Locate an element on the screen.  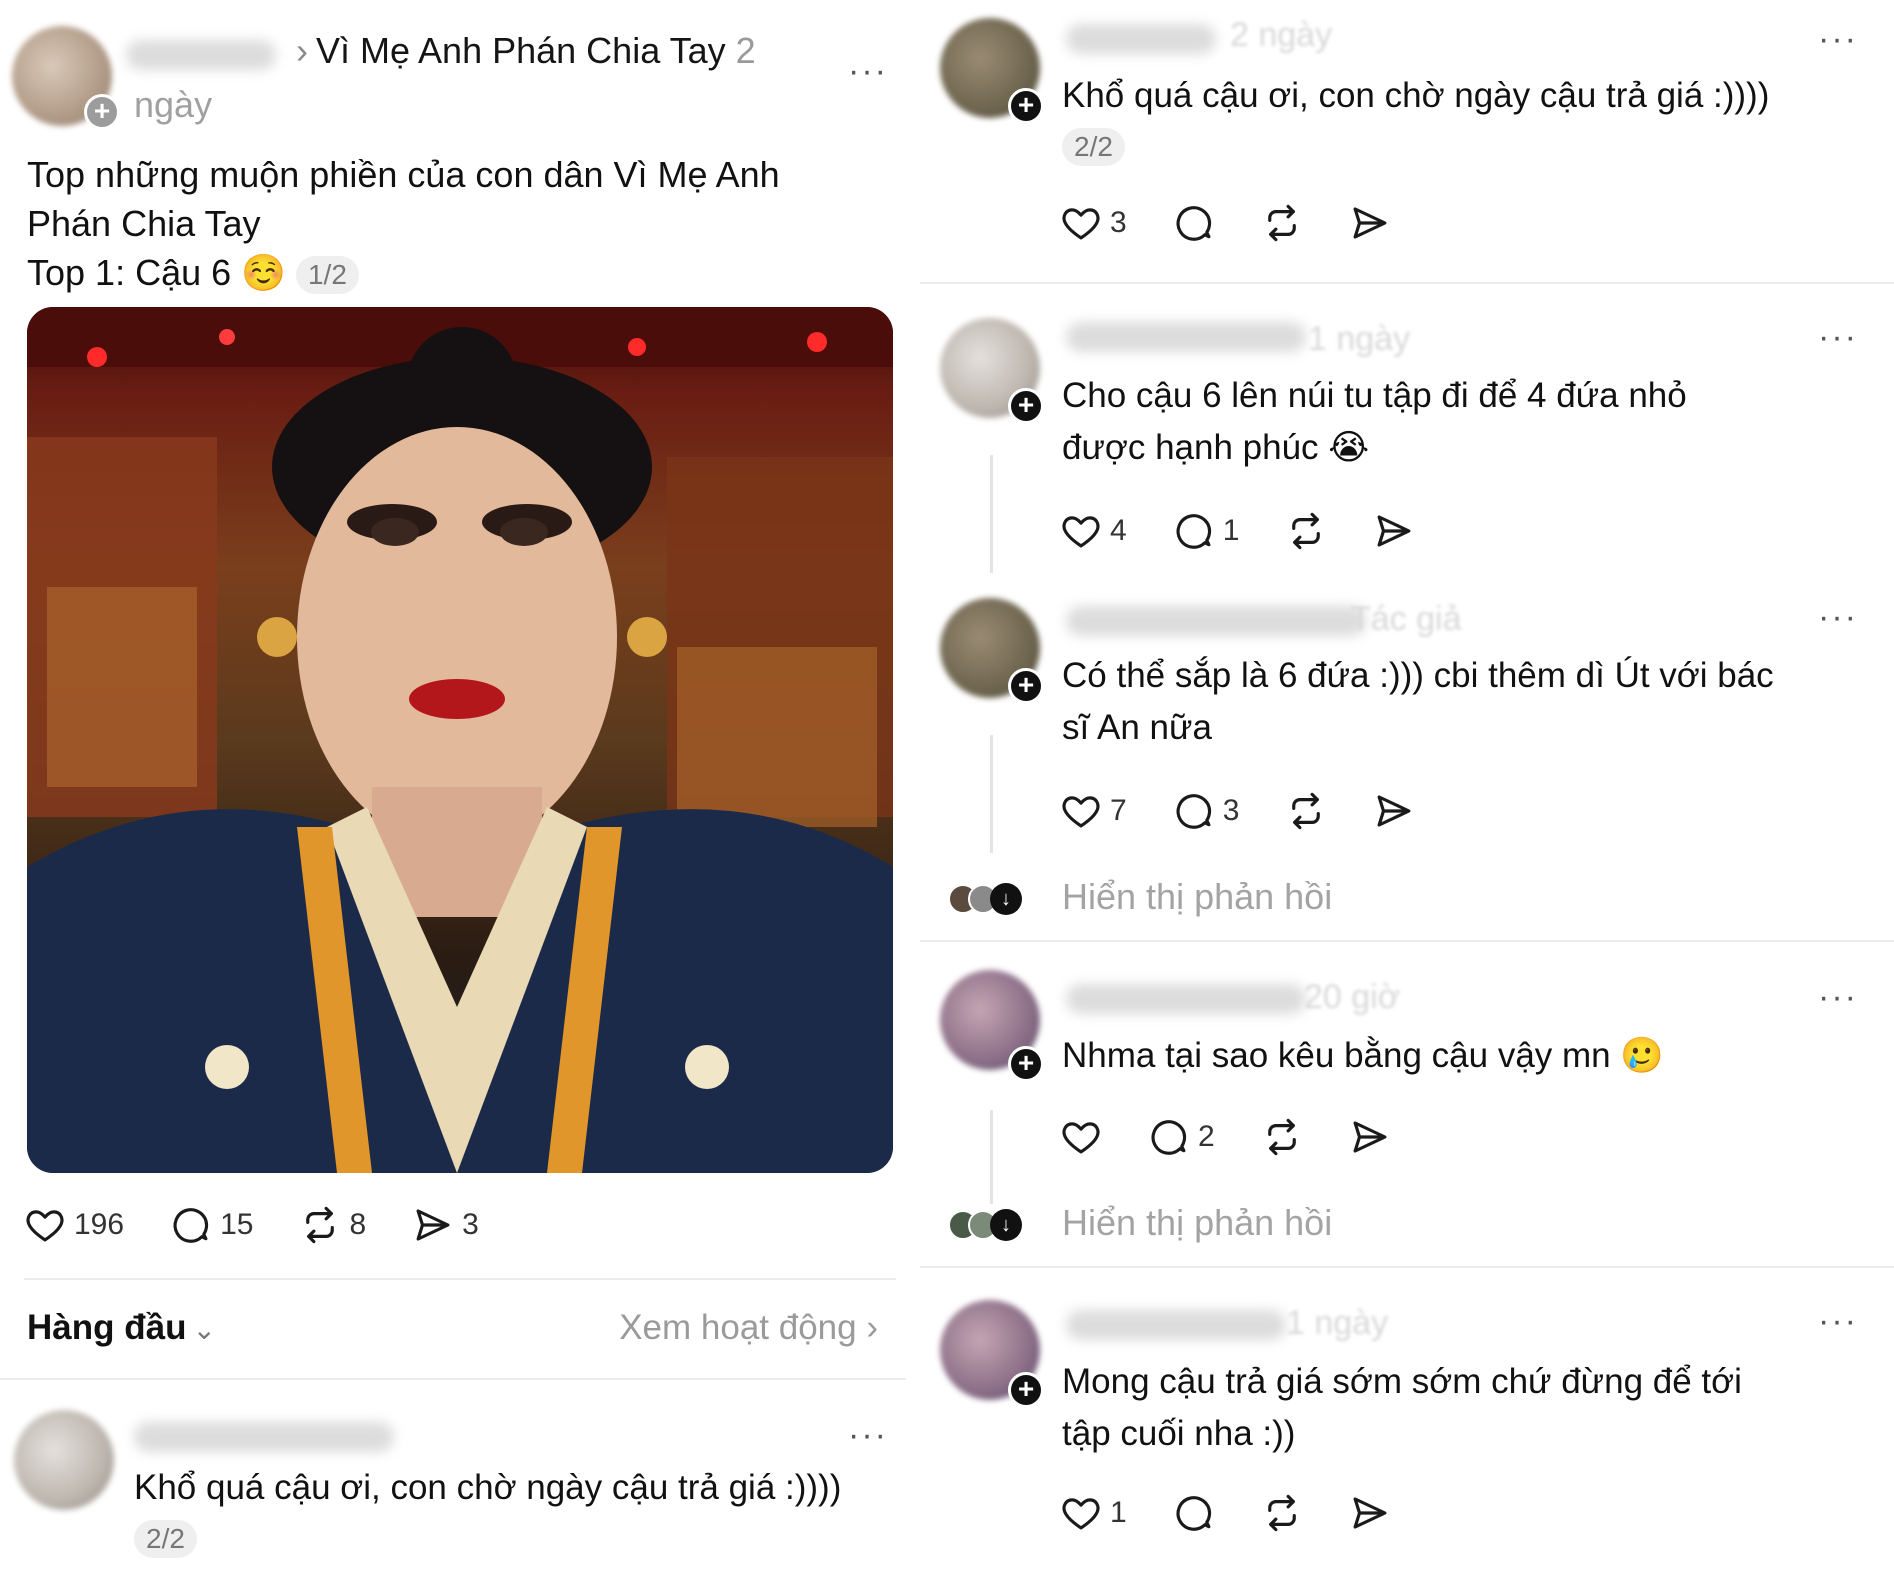
like-button: 7 is located at coordinates (1093, 811).